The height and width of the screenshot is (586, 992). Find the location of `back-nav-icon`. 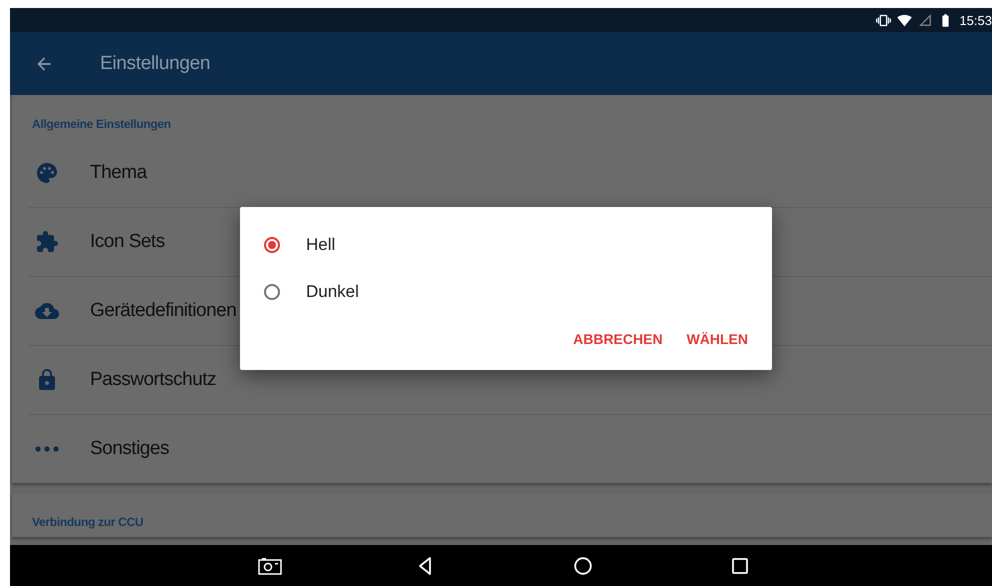

back-nav-icon is located at coordinates (425, 565).